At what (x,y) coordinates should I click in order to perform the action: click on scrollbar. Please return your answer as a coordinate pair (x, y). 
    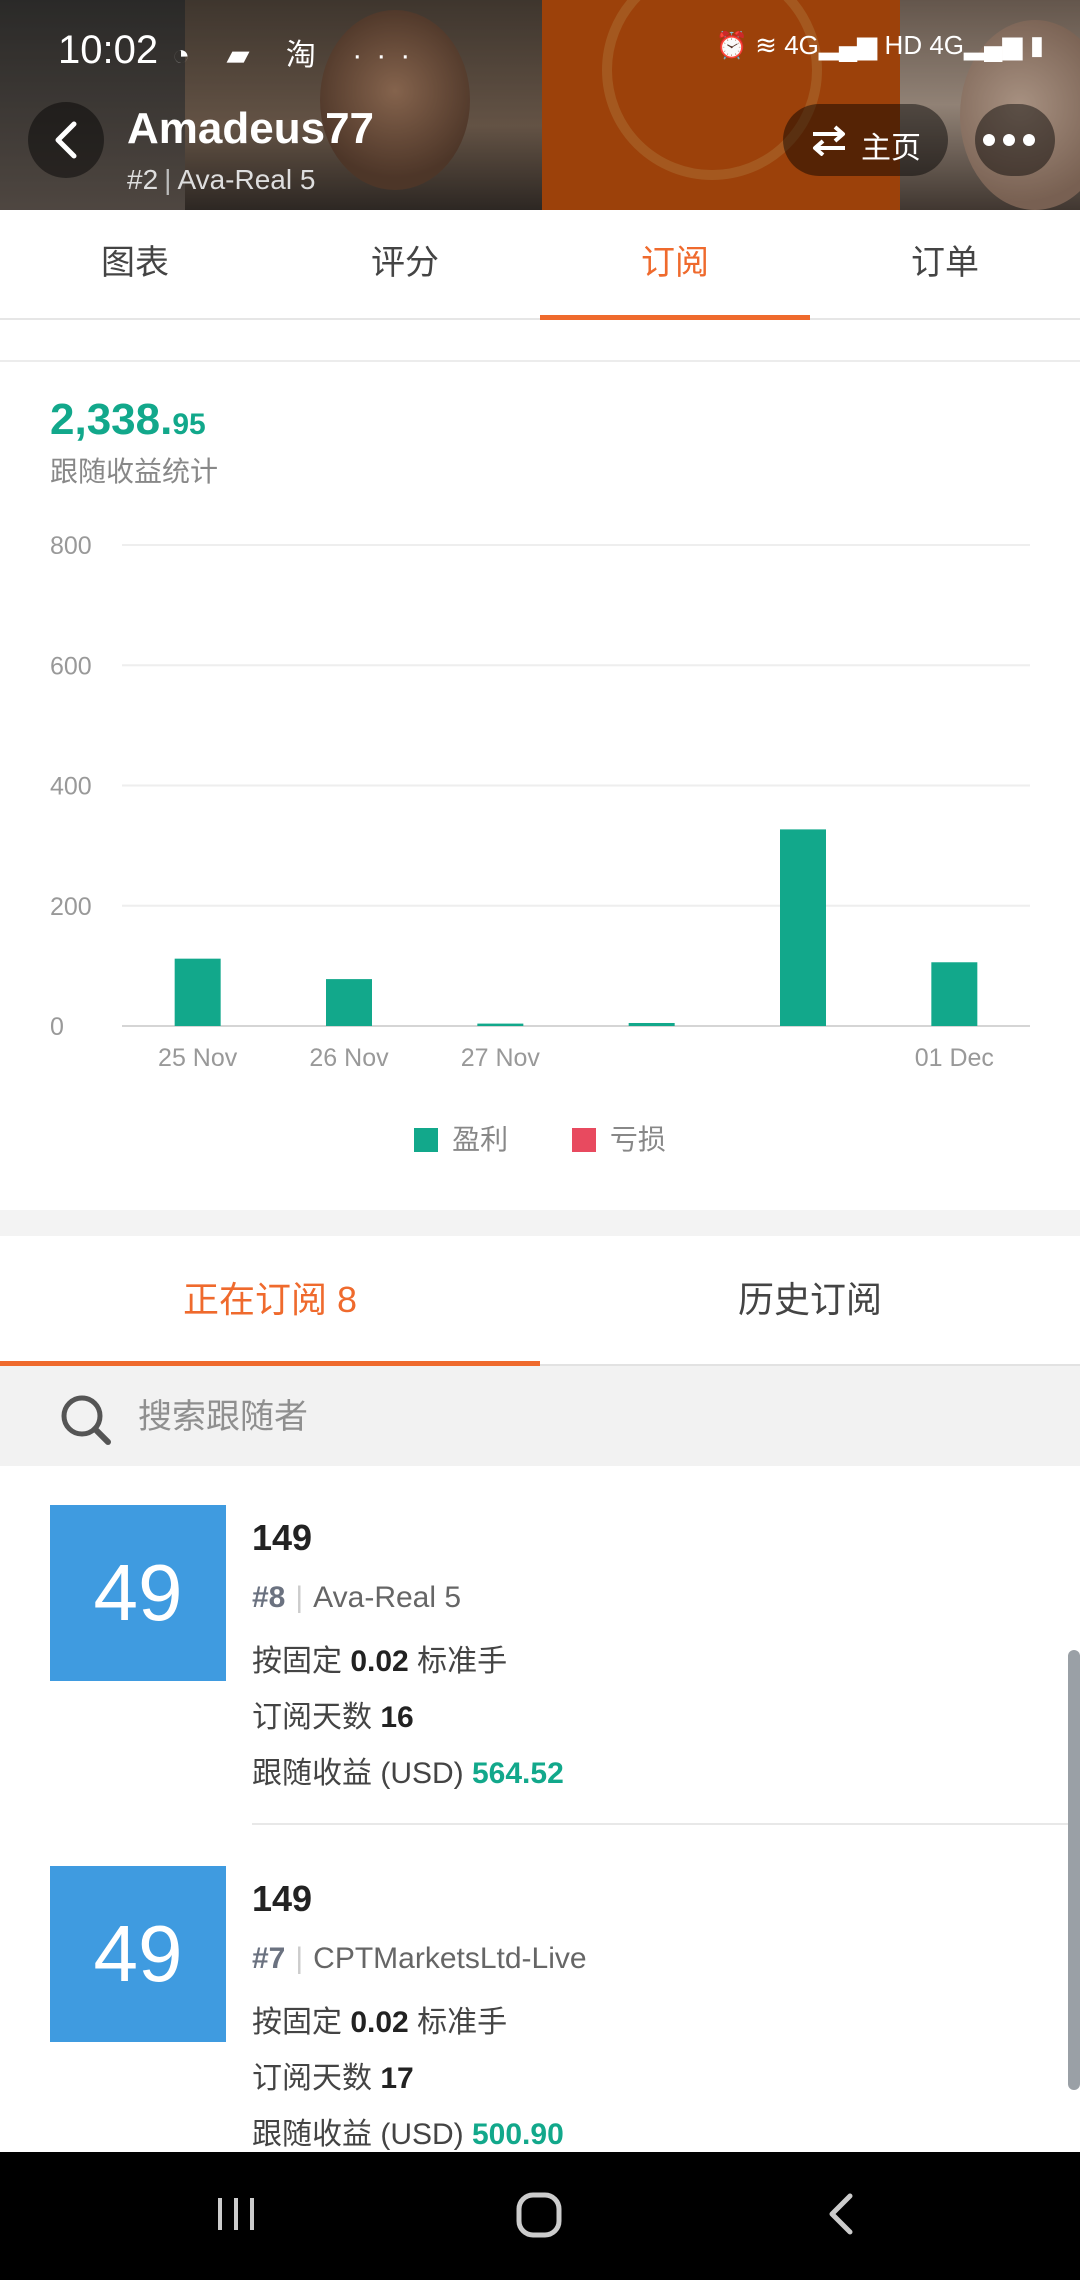
    Looking at the image, I should click on (1074, 1870).